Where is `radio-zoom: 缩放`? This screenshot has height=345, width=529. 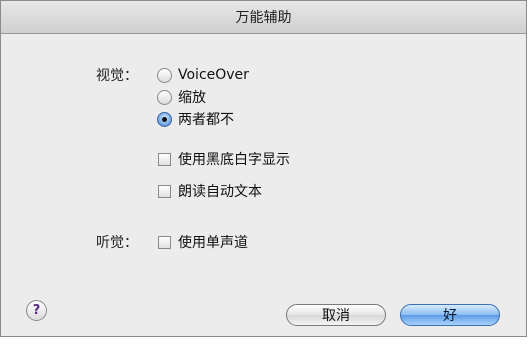
radio-zoom: 缩放 is located at coordinates (181, 97).